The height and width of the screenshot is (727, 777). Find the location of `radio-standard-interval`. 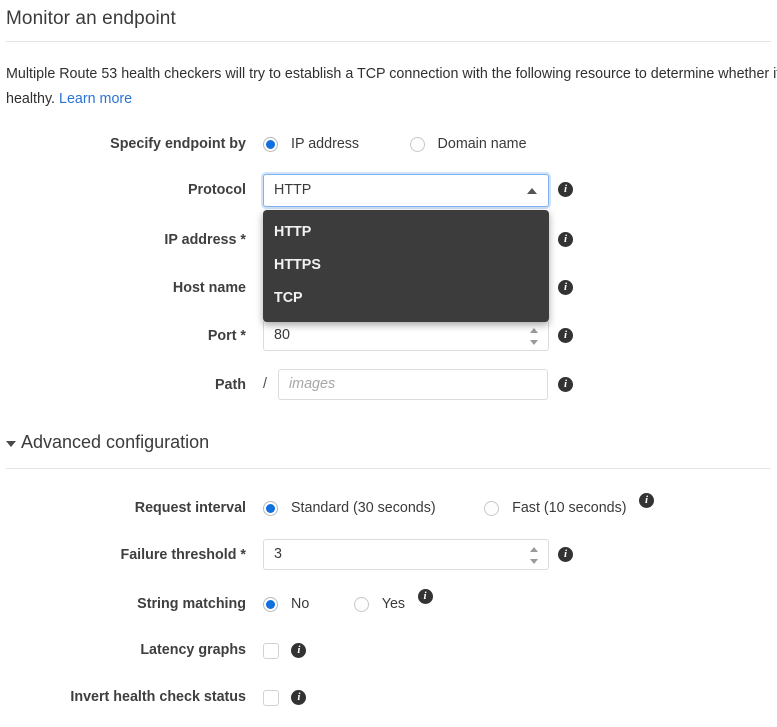

radio-standard-interval is located at coordinates (270, 508).